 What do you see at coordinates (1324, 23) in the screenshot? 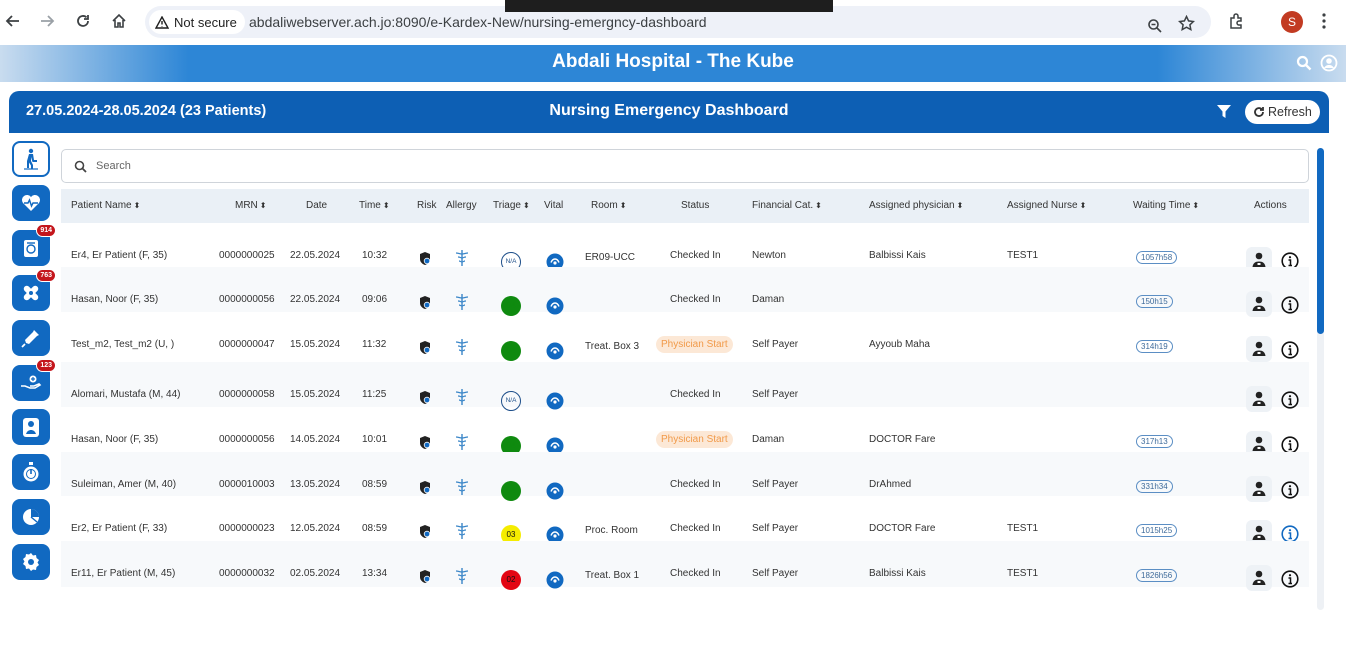
I see `more-menu-icon` at bounding box center [1324, 23].